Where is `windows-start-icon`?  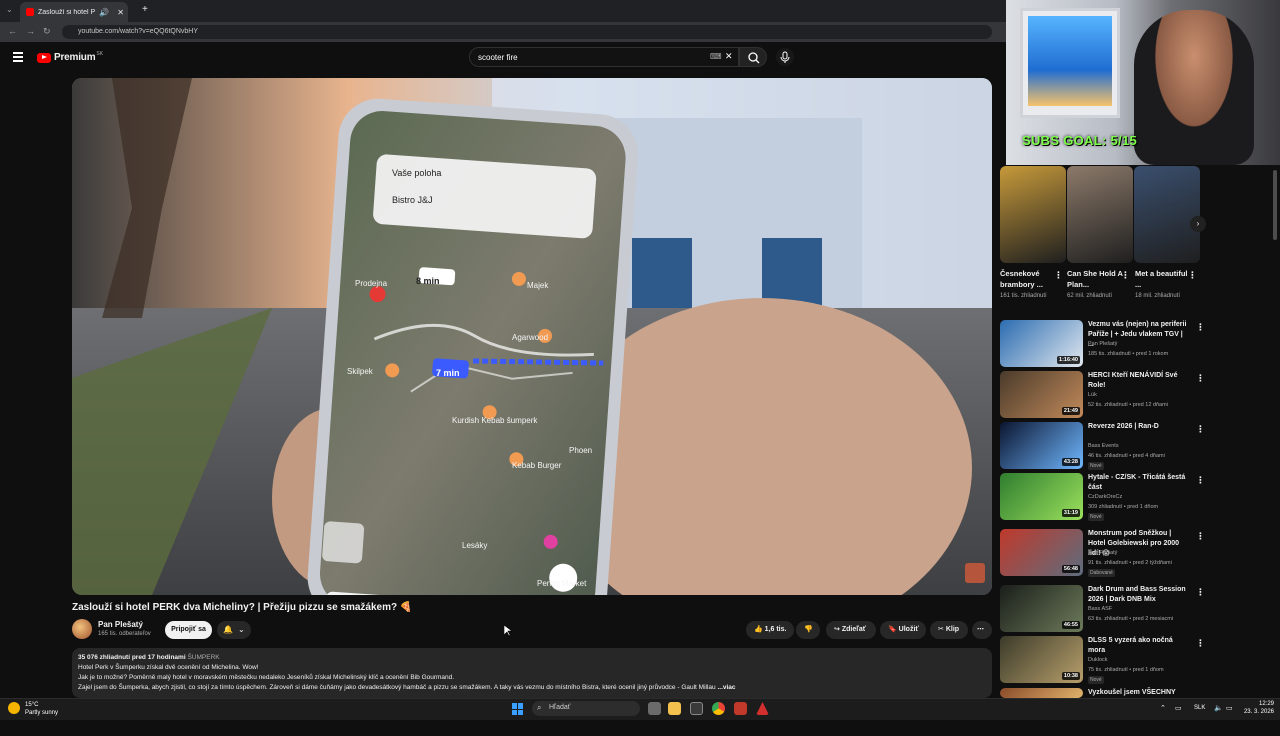
windows-start-icon is located at coordinates (518, 709).